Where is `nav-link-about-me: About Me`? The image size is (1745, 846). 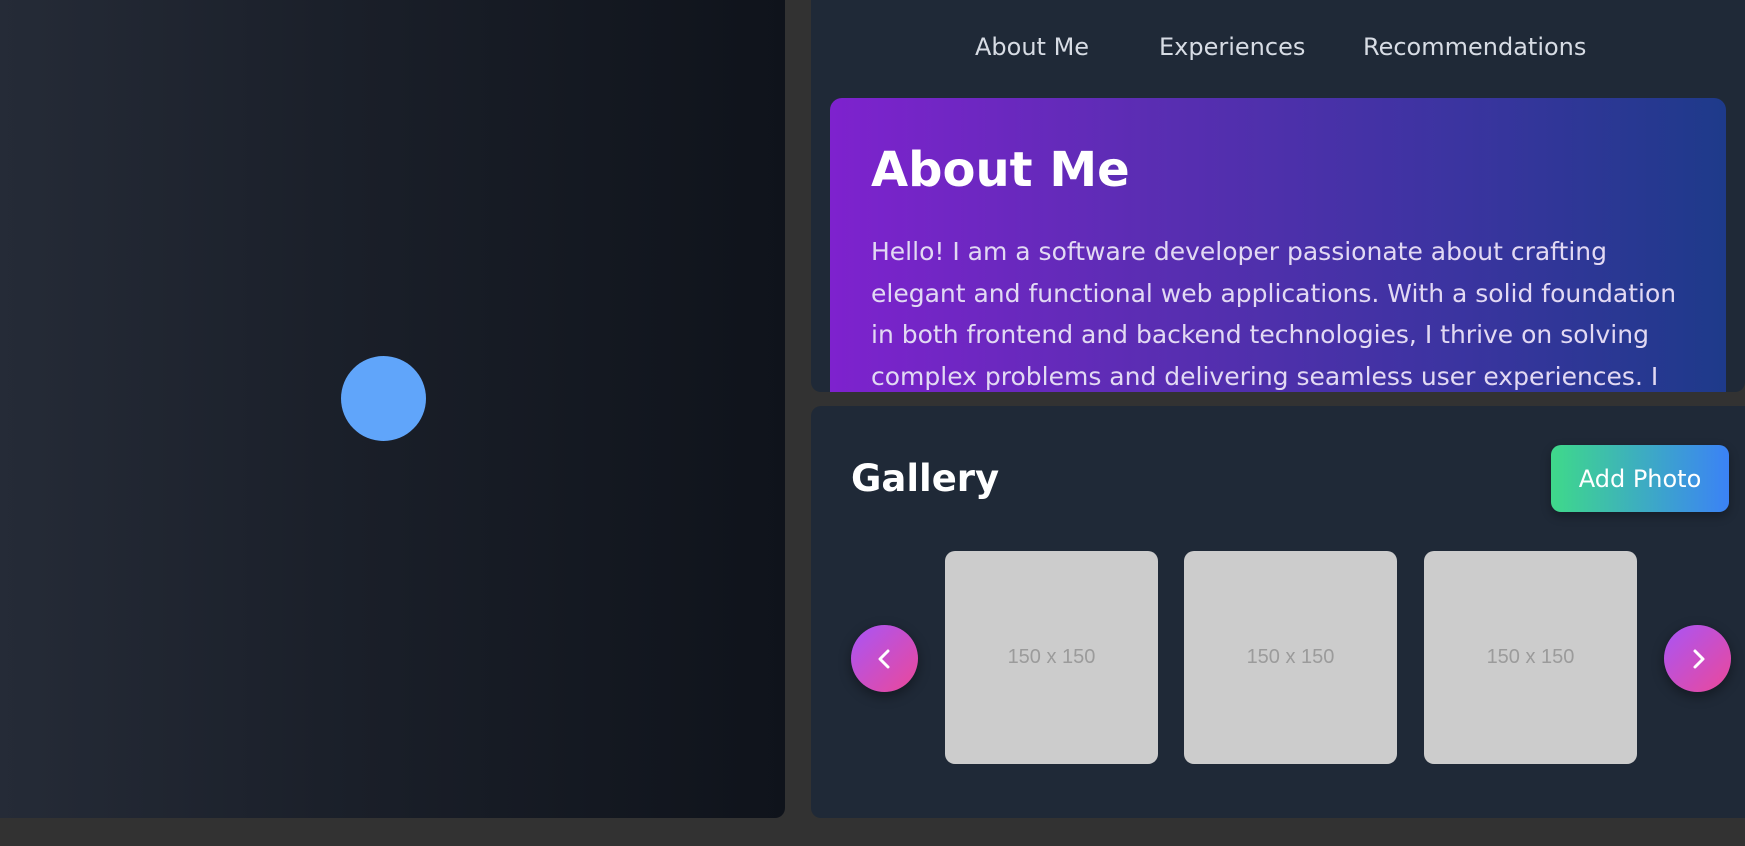 nav-link-about-me: About Me is located at coordinates (1032, 47).